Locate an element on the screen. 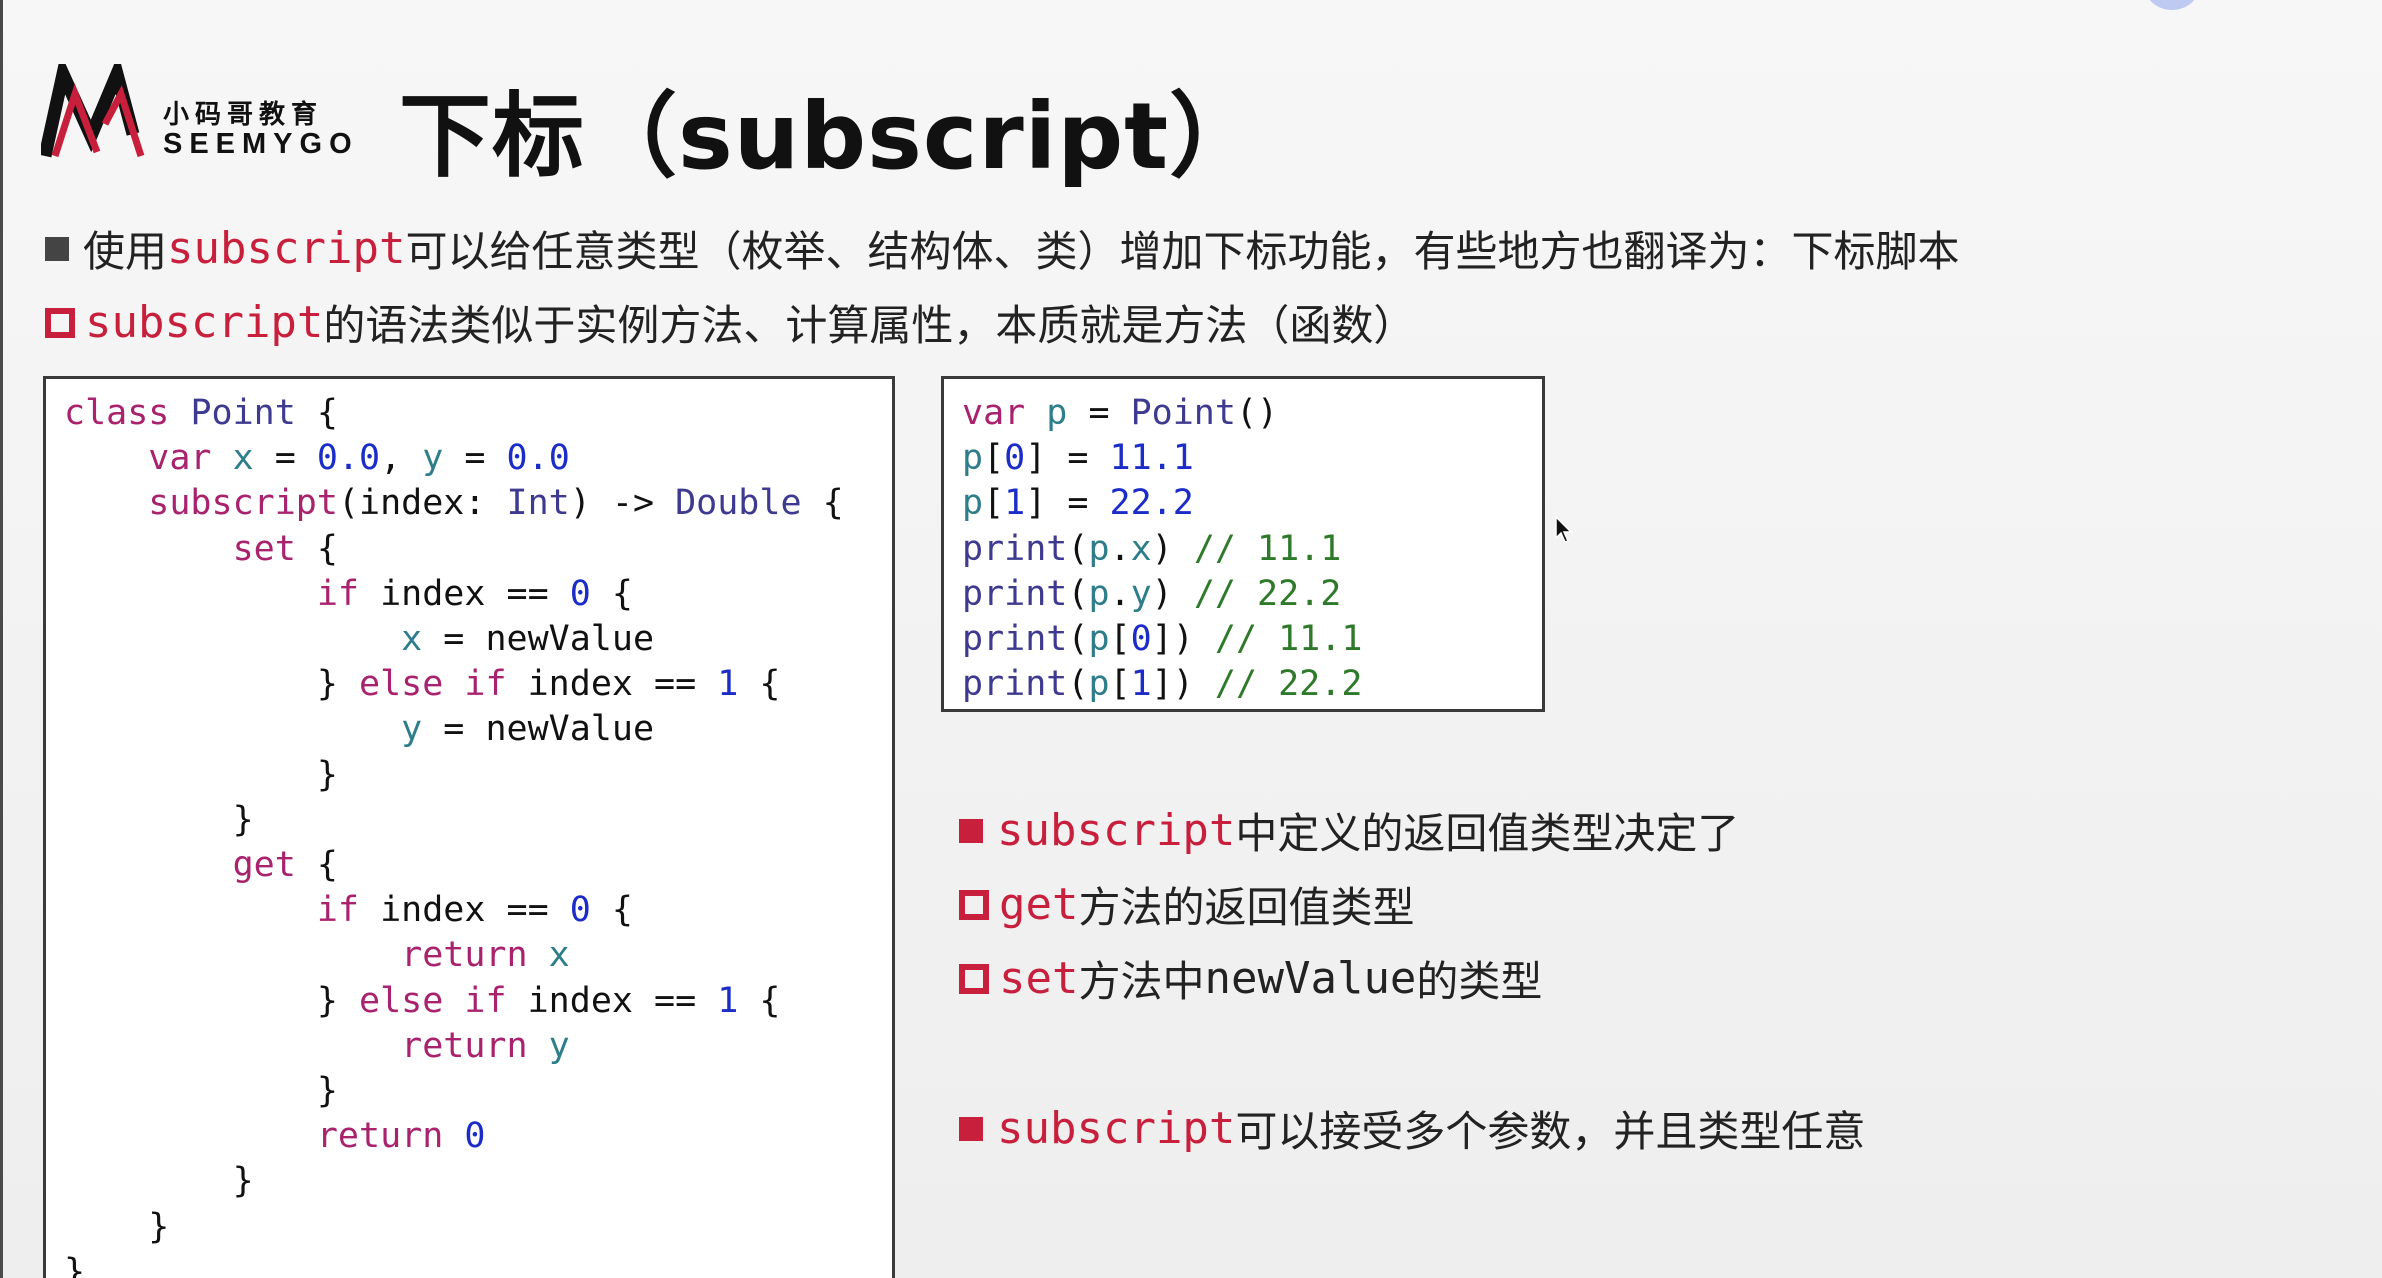  bullet-get-return: get 方法的返回值类型 is located at coordinates (1187, 904).